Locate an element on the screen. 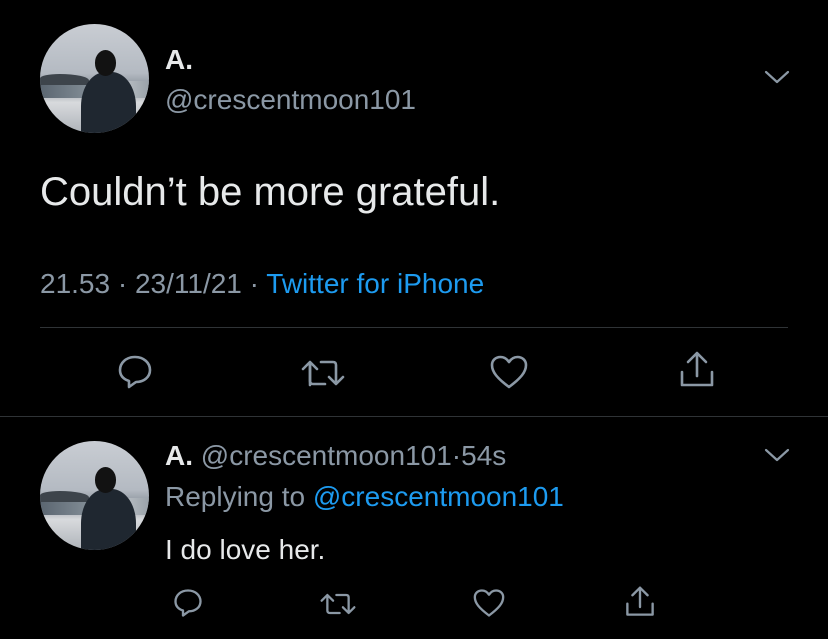  reply-text: I do love her. is located at coordinates (245, 549).